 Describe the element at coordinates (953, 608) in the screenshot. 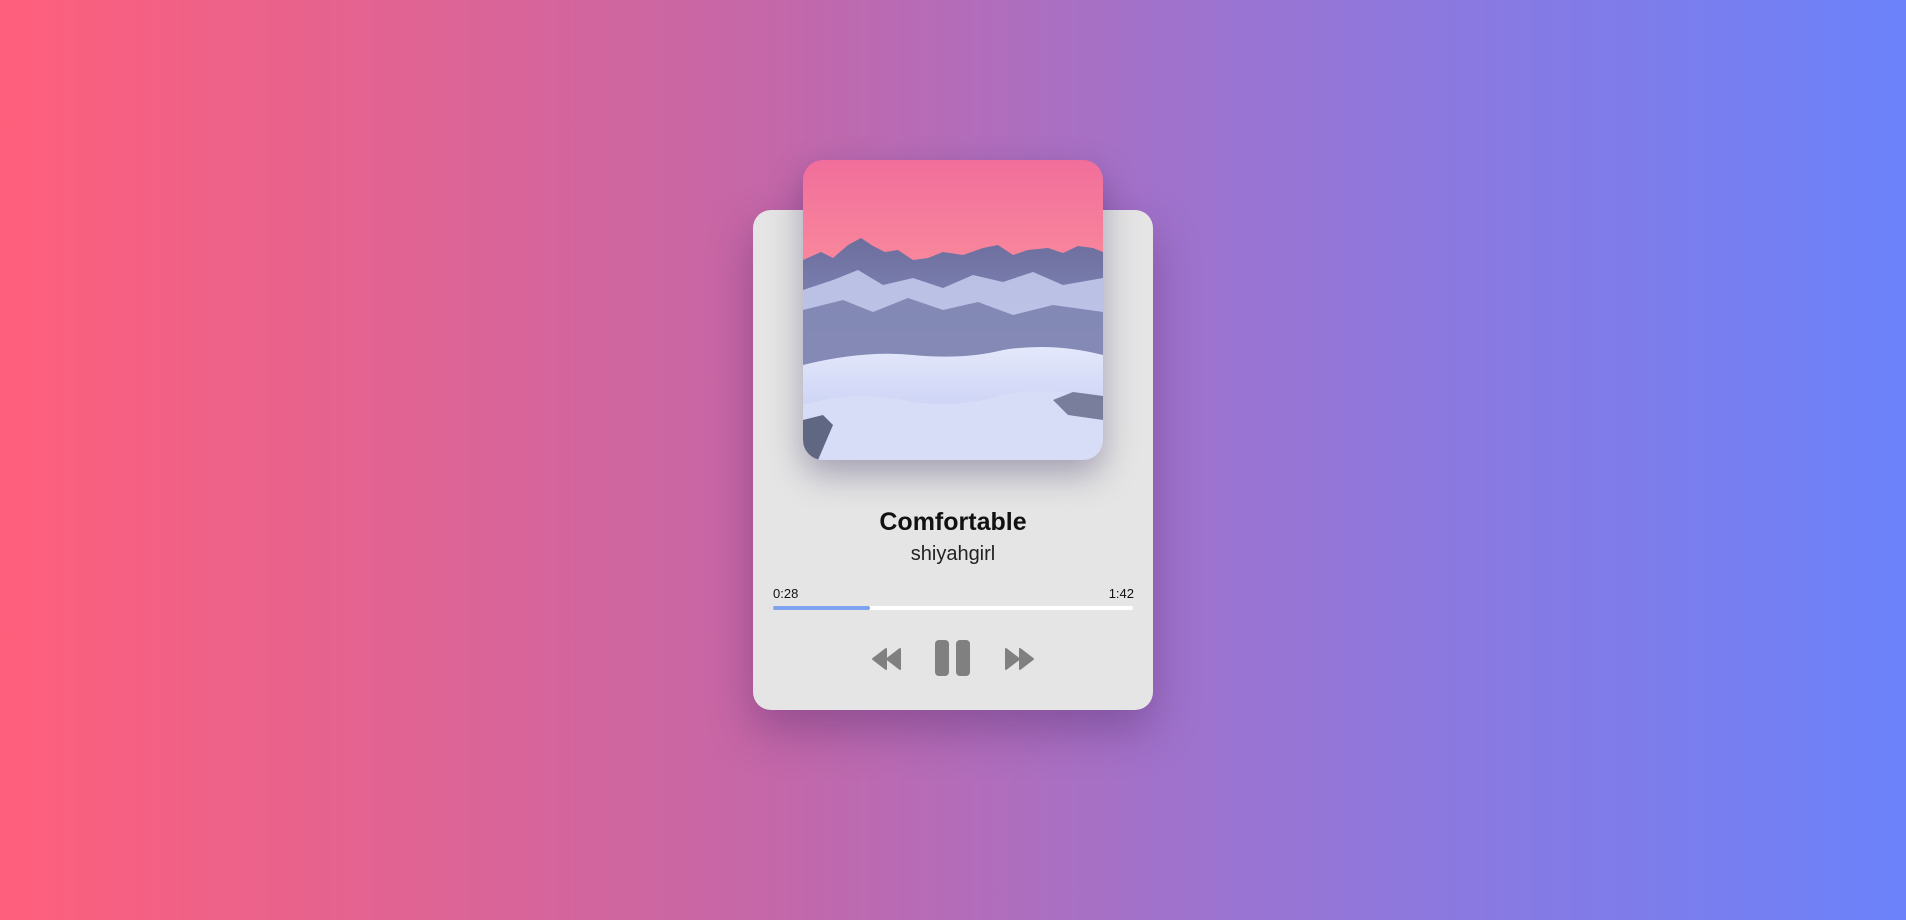

I see `progress-bar` at that location.